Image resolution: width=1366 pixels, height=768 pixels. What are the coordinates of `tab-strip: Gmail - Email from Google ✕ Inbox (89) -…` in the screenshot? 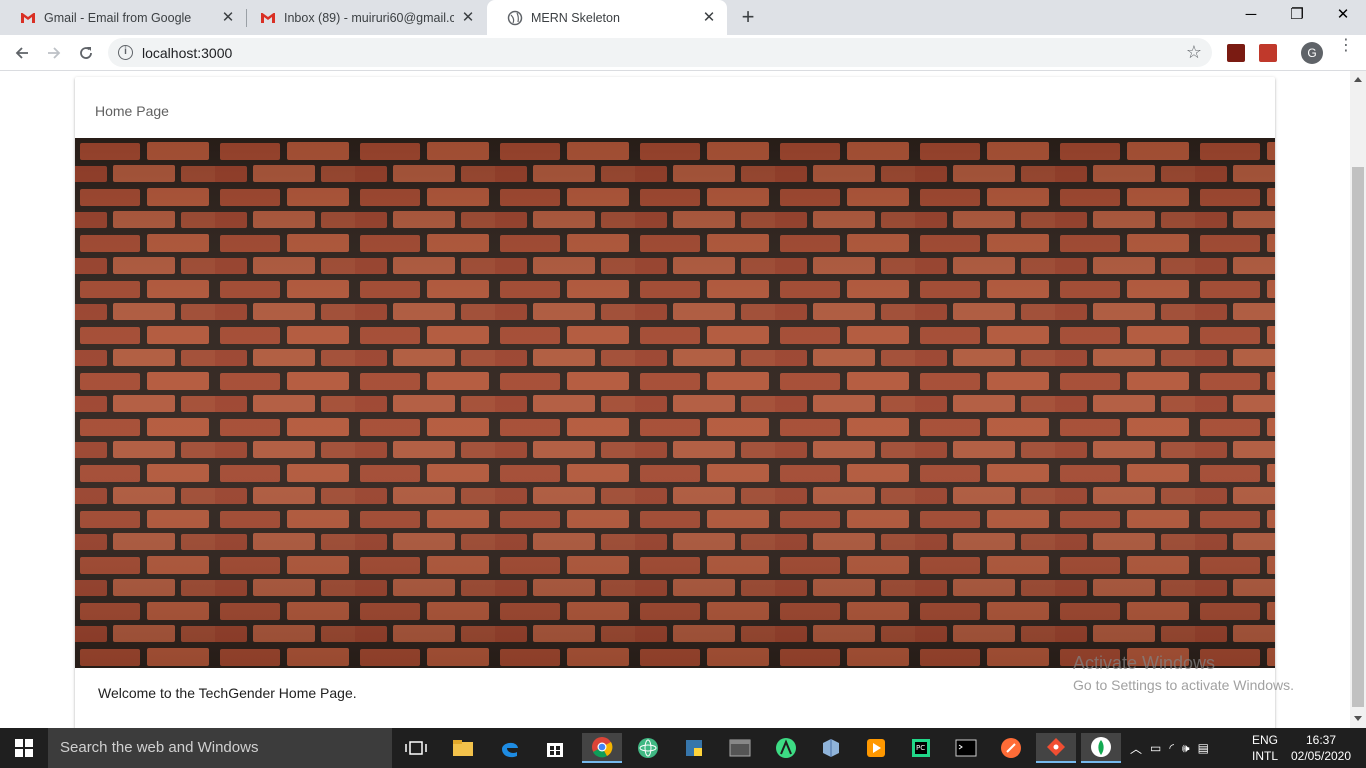 It's located at (683, 17).